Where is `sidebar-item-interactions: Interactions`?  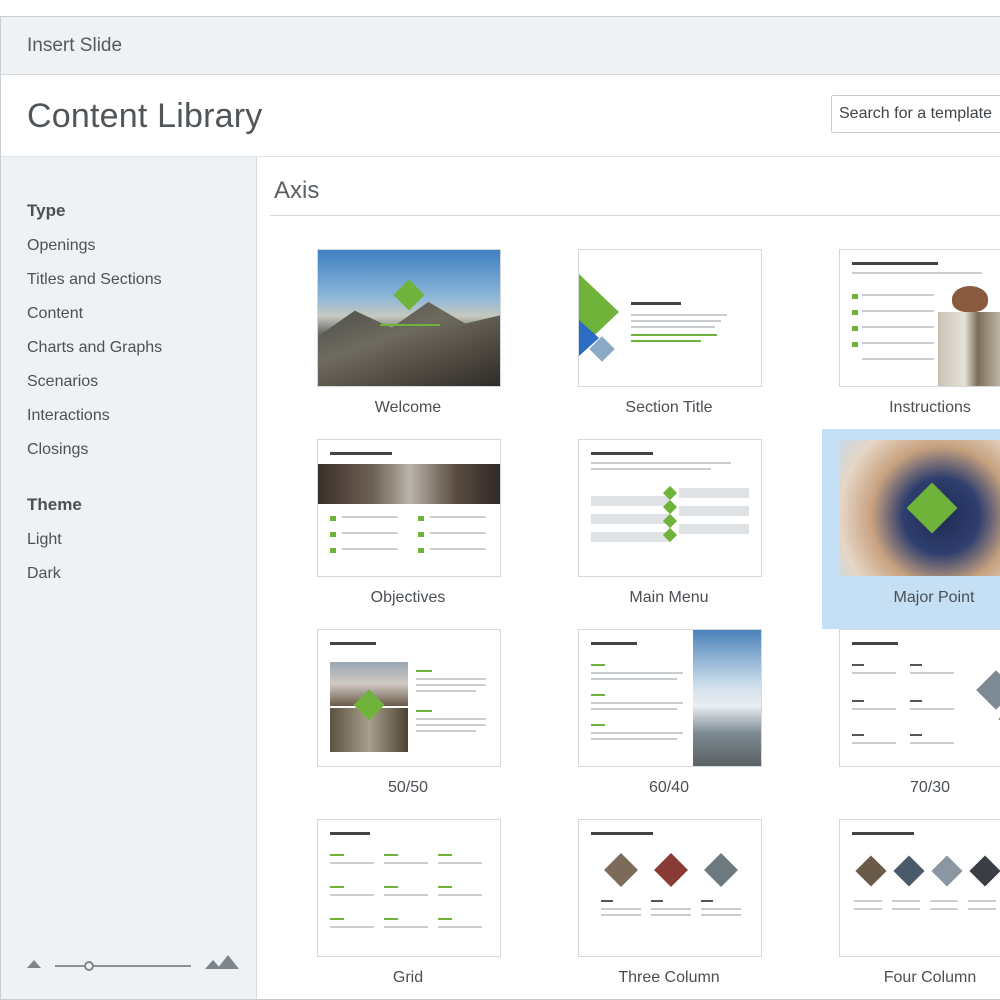 sidebar-item-interactions: Interactions is located at coordinates (68, 416).